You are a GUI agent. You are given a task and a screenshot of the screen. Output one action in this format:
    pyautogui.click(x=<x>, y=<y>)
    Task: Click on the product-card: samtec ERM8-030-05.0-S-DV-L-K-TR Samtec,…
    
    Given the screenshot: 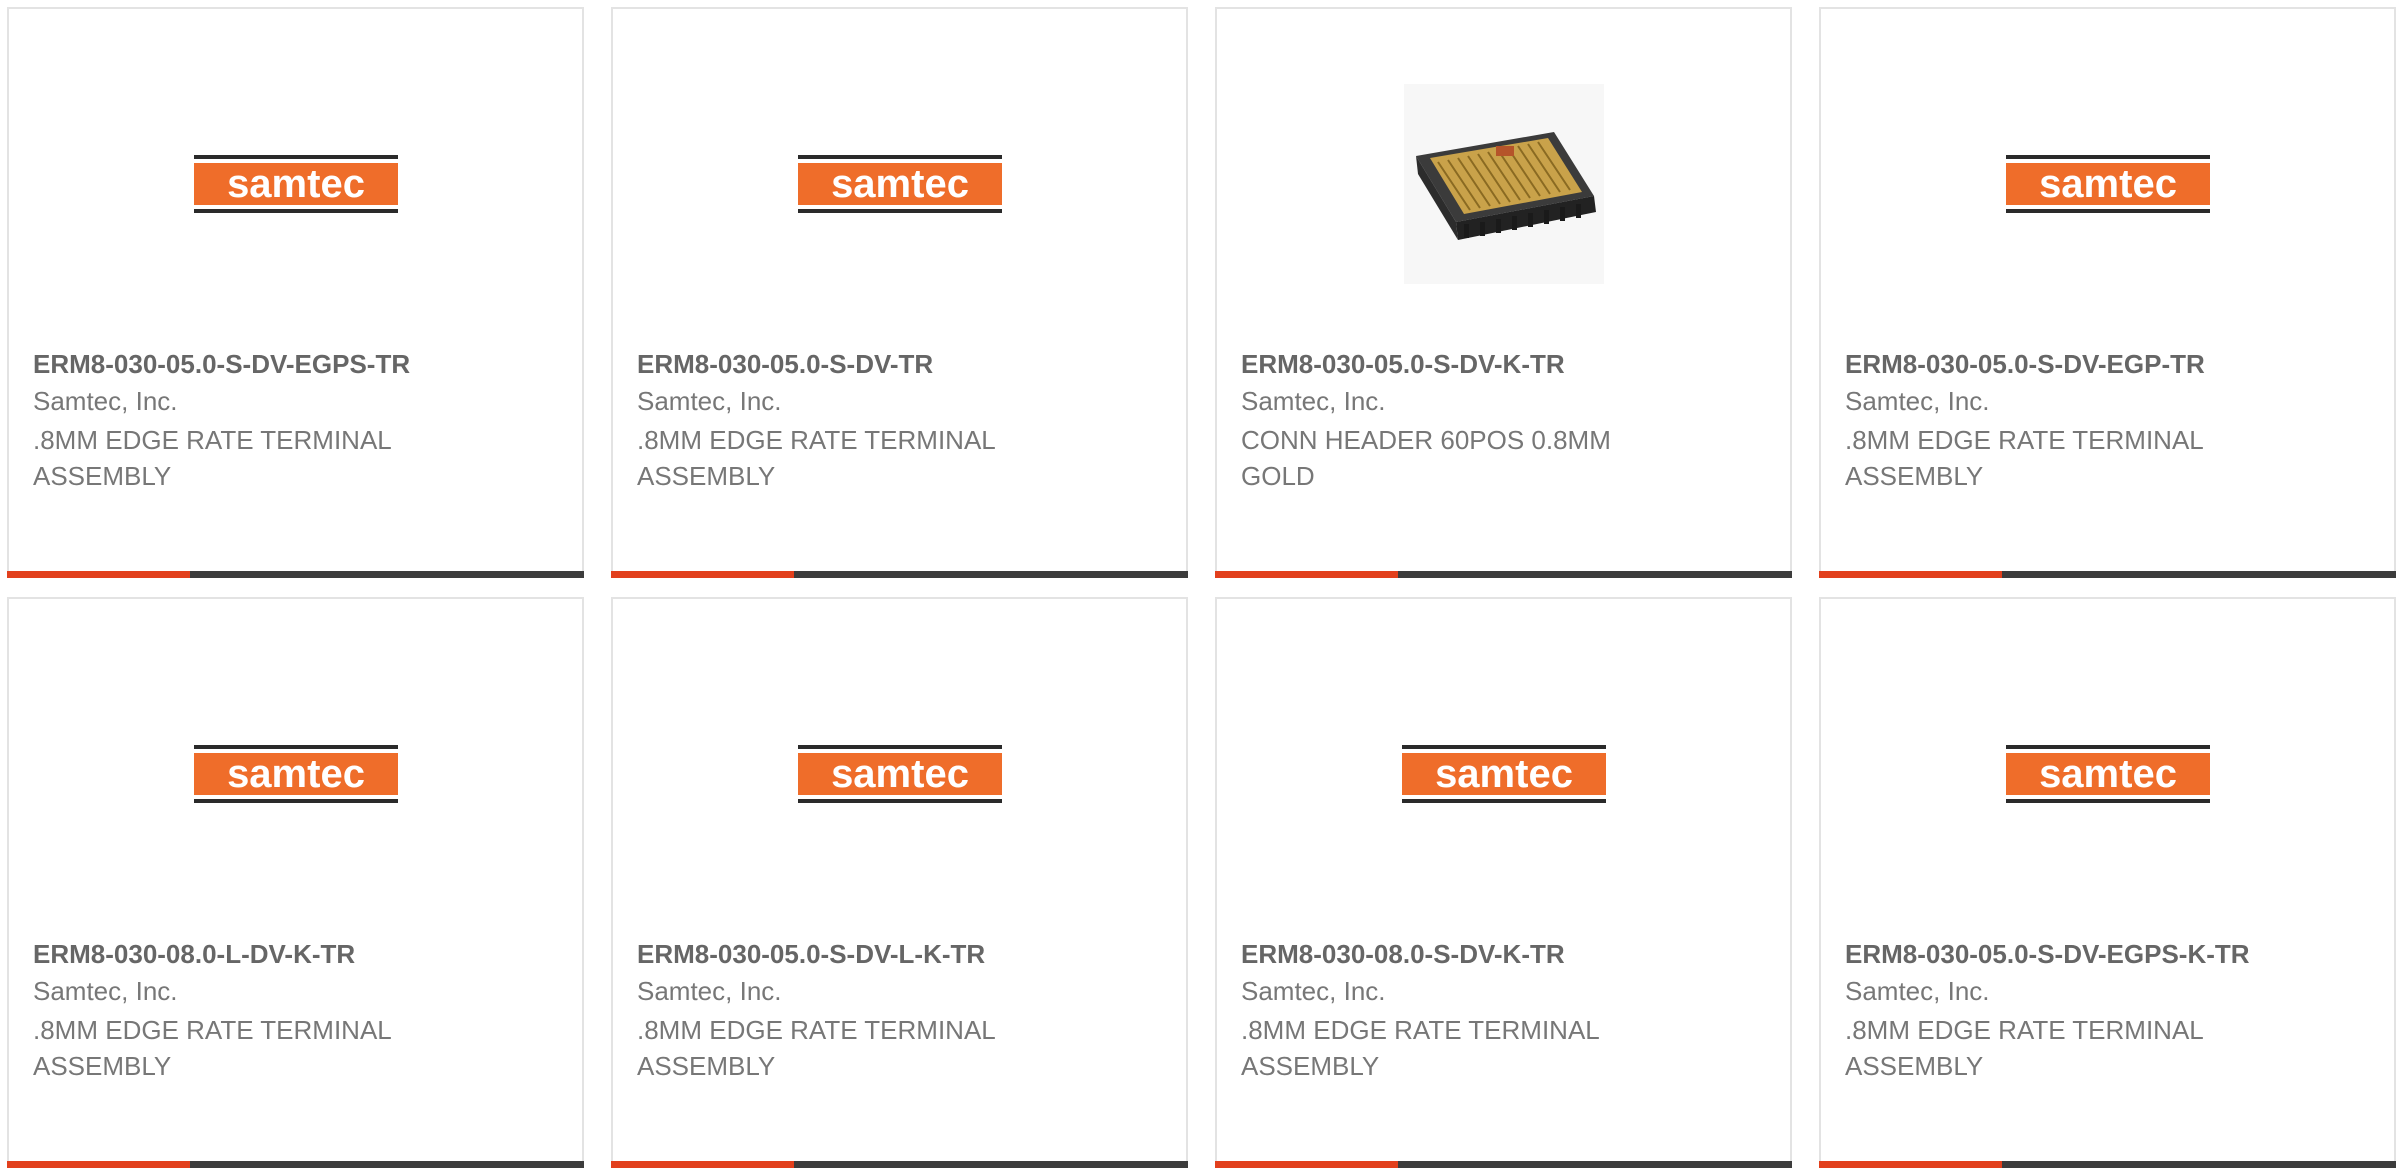 What is the action you would take?
    pyautogui.click(x=899, y=882)
    